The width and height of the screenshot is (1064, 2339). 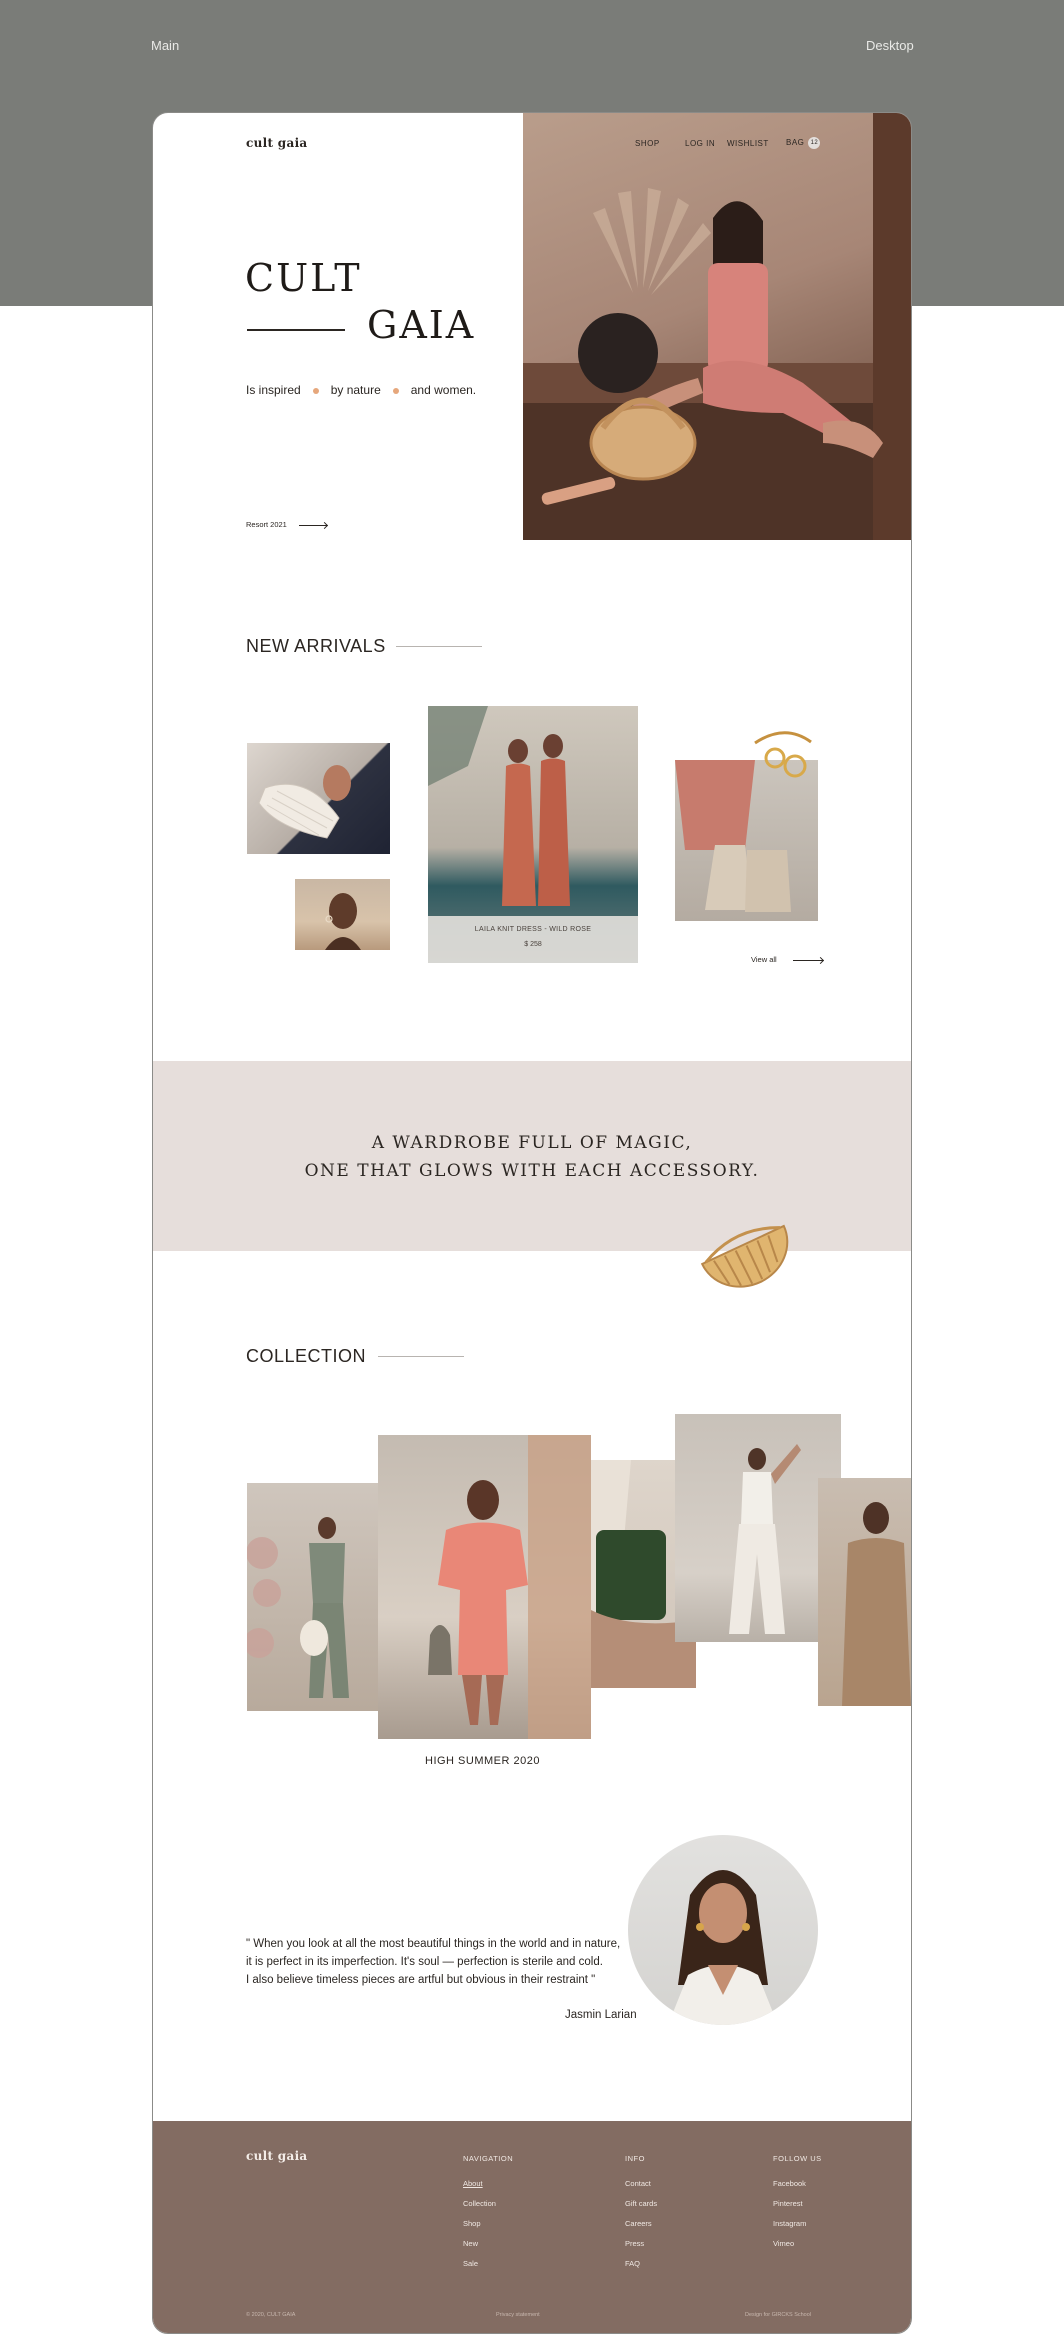 What do you see at coordinates (641, 2223) in the screenshot?
I see `footer-link-careers: Careers` at bounding box center [641, 2223].